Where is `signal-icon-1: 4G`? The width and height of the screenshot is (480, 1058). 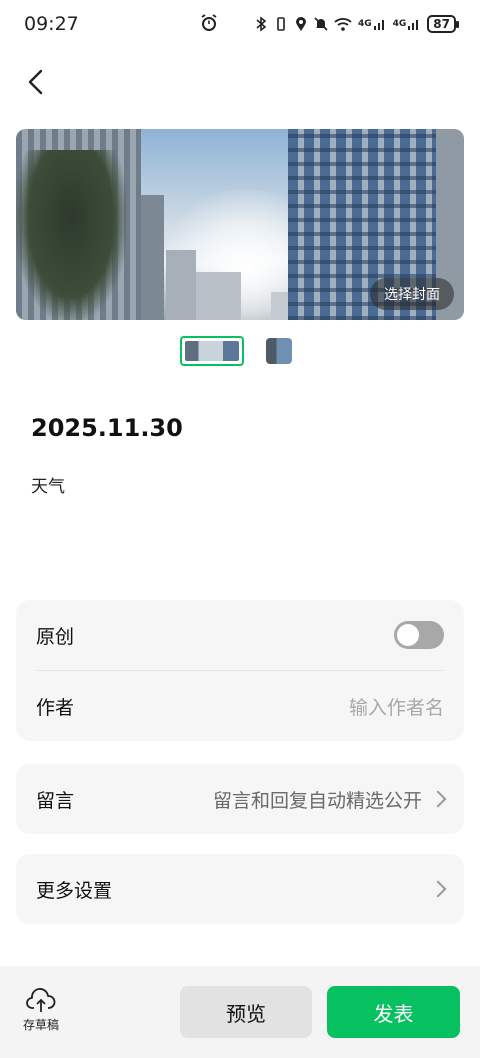 signal-icon-1: 4G is located at coordinates (372, 24).